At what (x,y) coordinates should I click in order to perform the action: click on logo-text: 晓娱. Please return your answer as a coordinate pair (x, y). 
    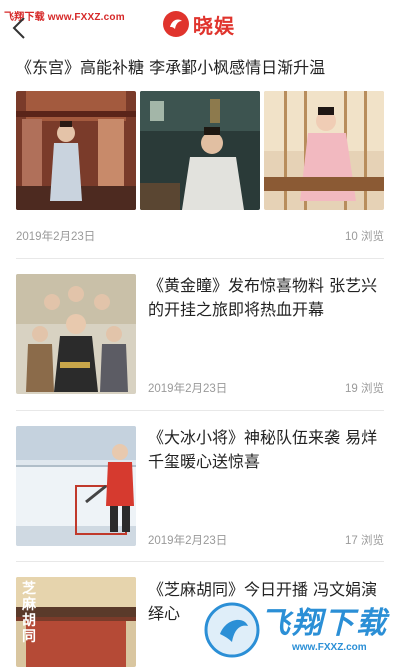
    Looking at the image, I should click on (214, 25).